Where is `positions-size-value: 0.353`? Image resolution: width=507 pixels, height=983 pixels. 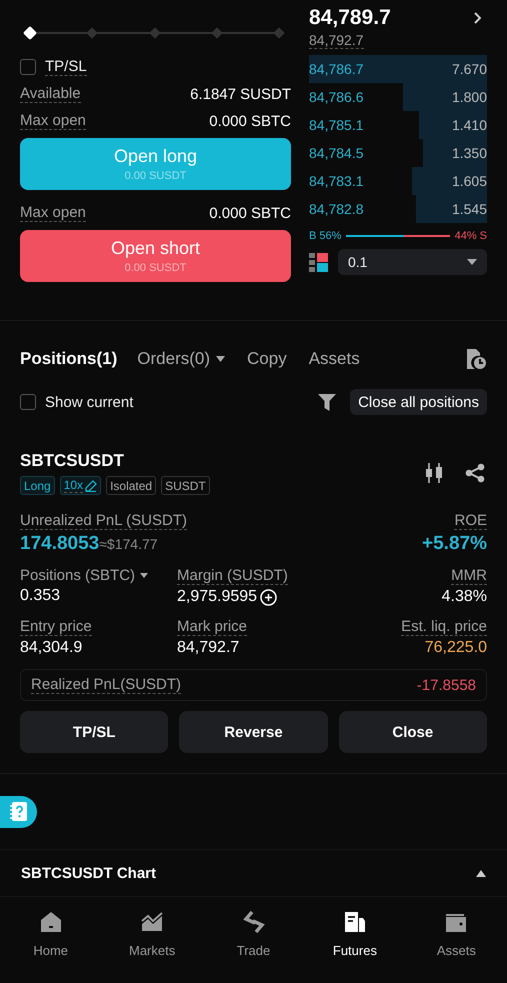 positions-size-value: 0.353 is located at coordinates (40, 596).